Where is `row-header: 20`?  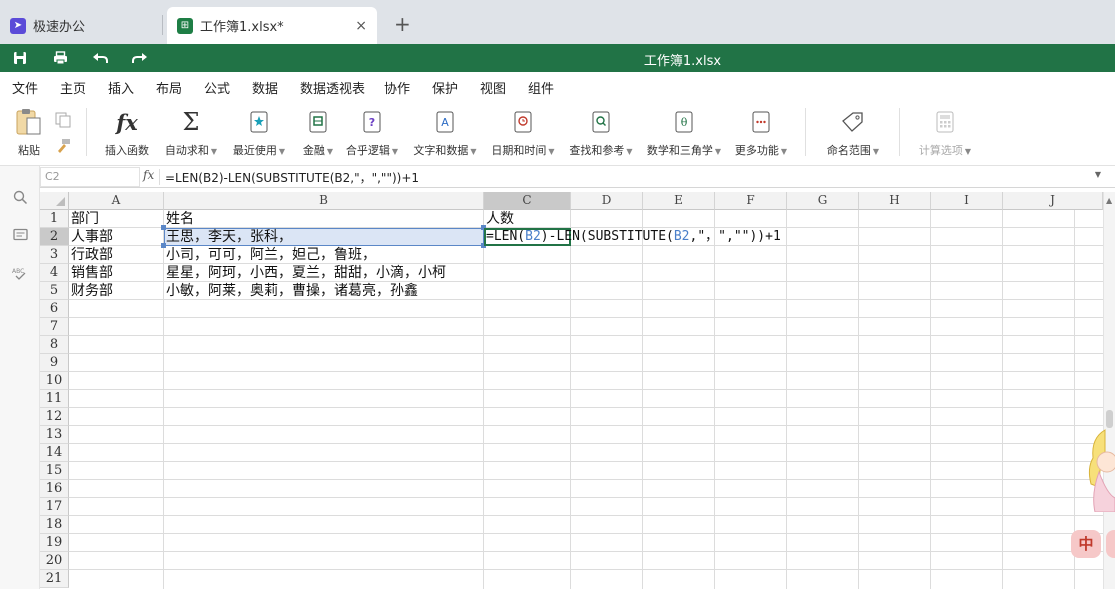 row-header: 20 is located at coordinates (54, 561).